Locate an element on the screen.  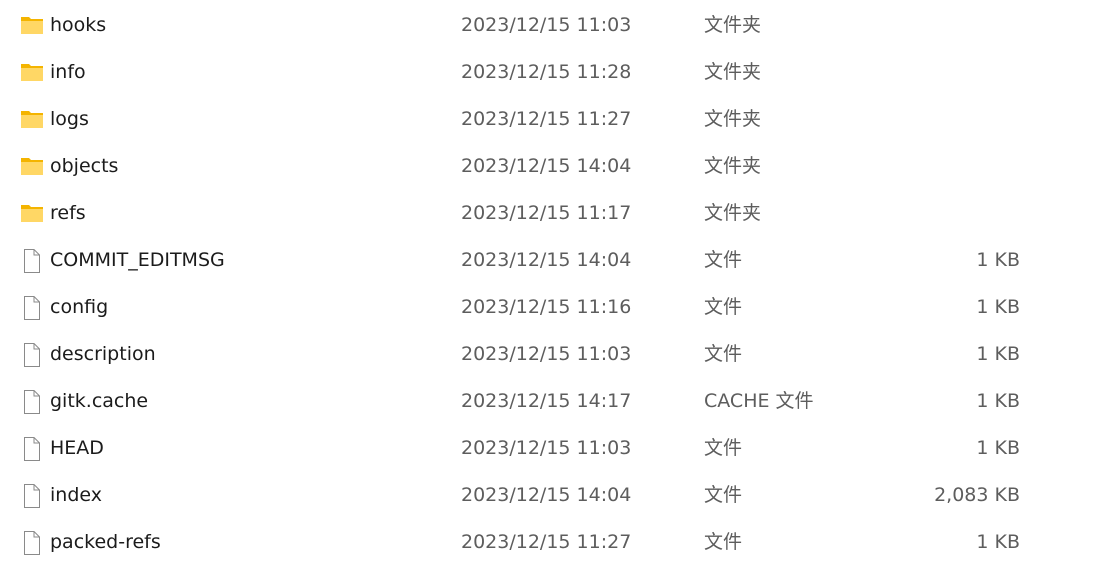
list-item-logs: logs 2023/12/15 11:27 文件夹 is located at coordinates (549, 119).